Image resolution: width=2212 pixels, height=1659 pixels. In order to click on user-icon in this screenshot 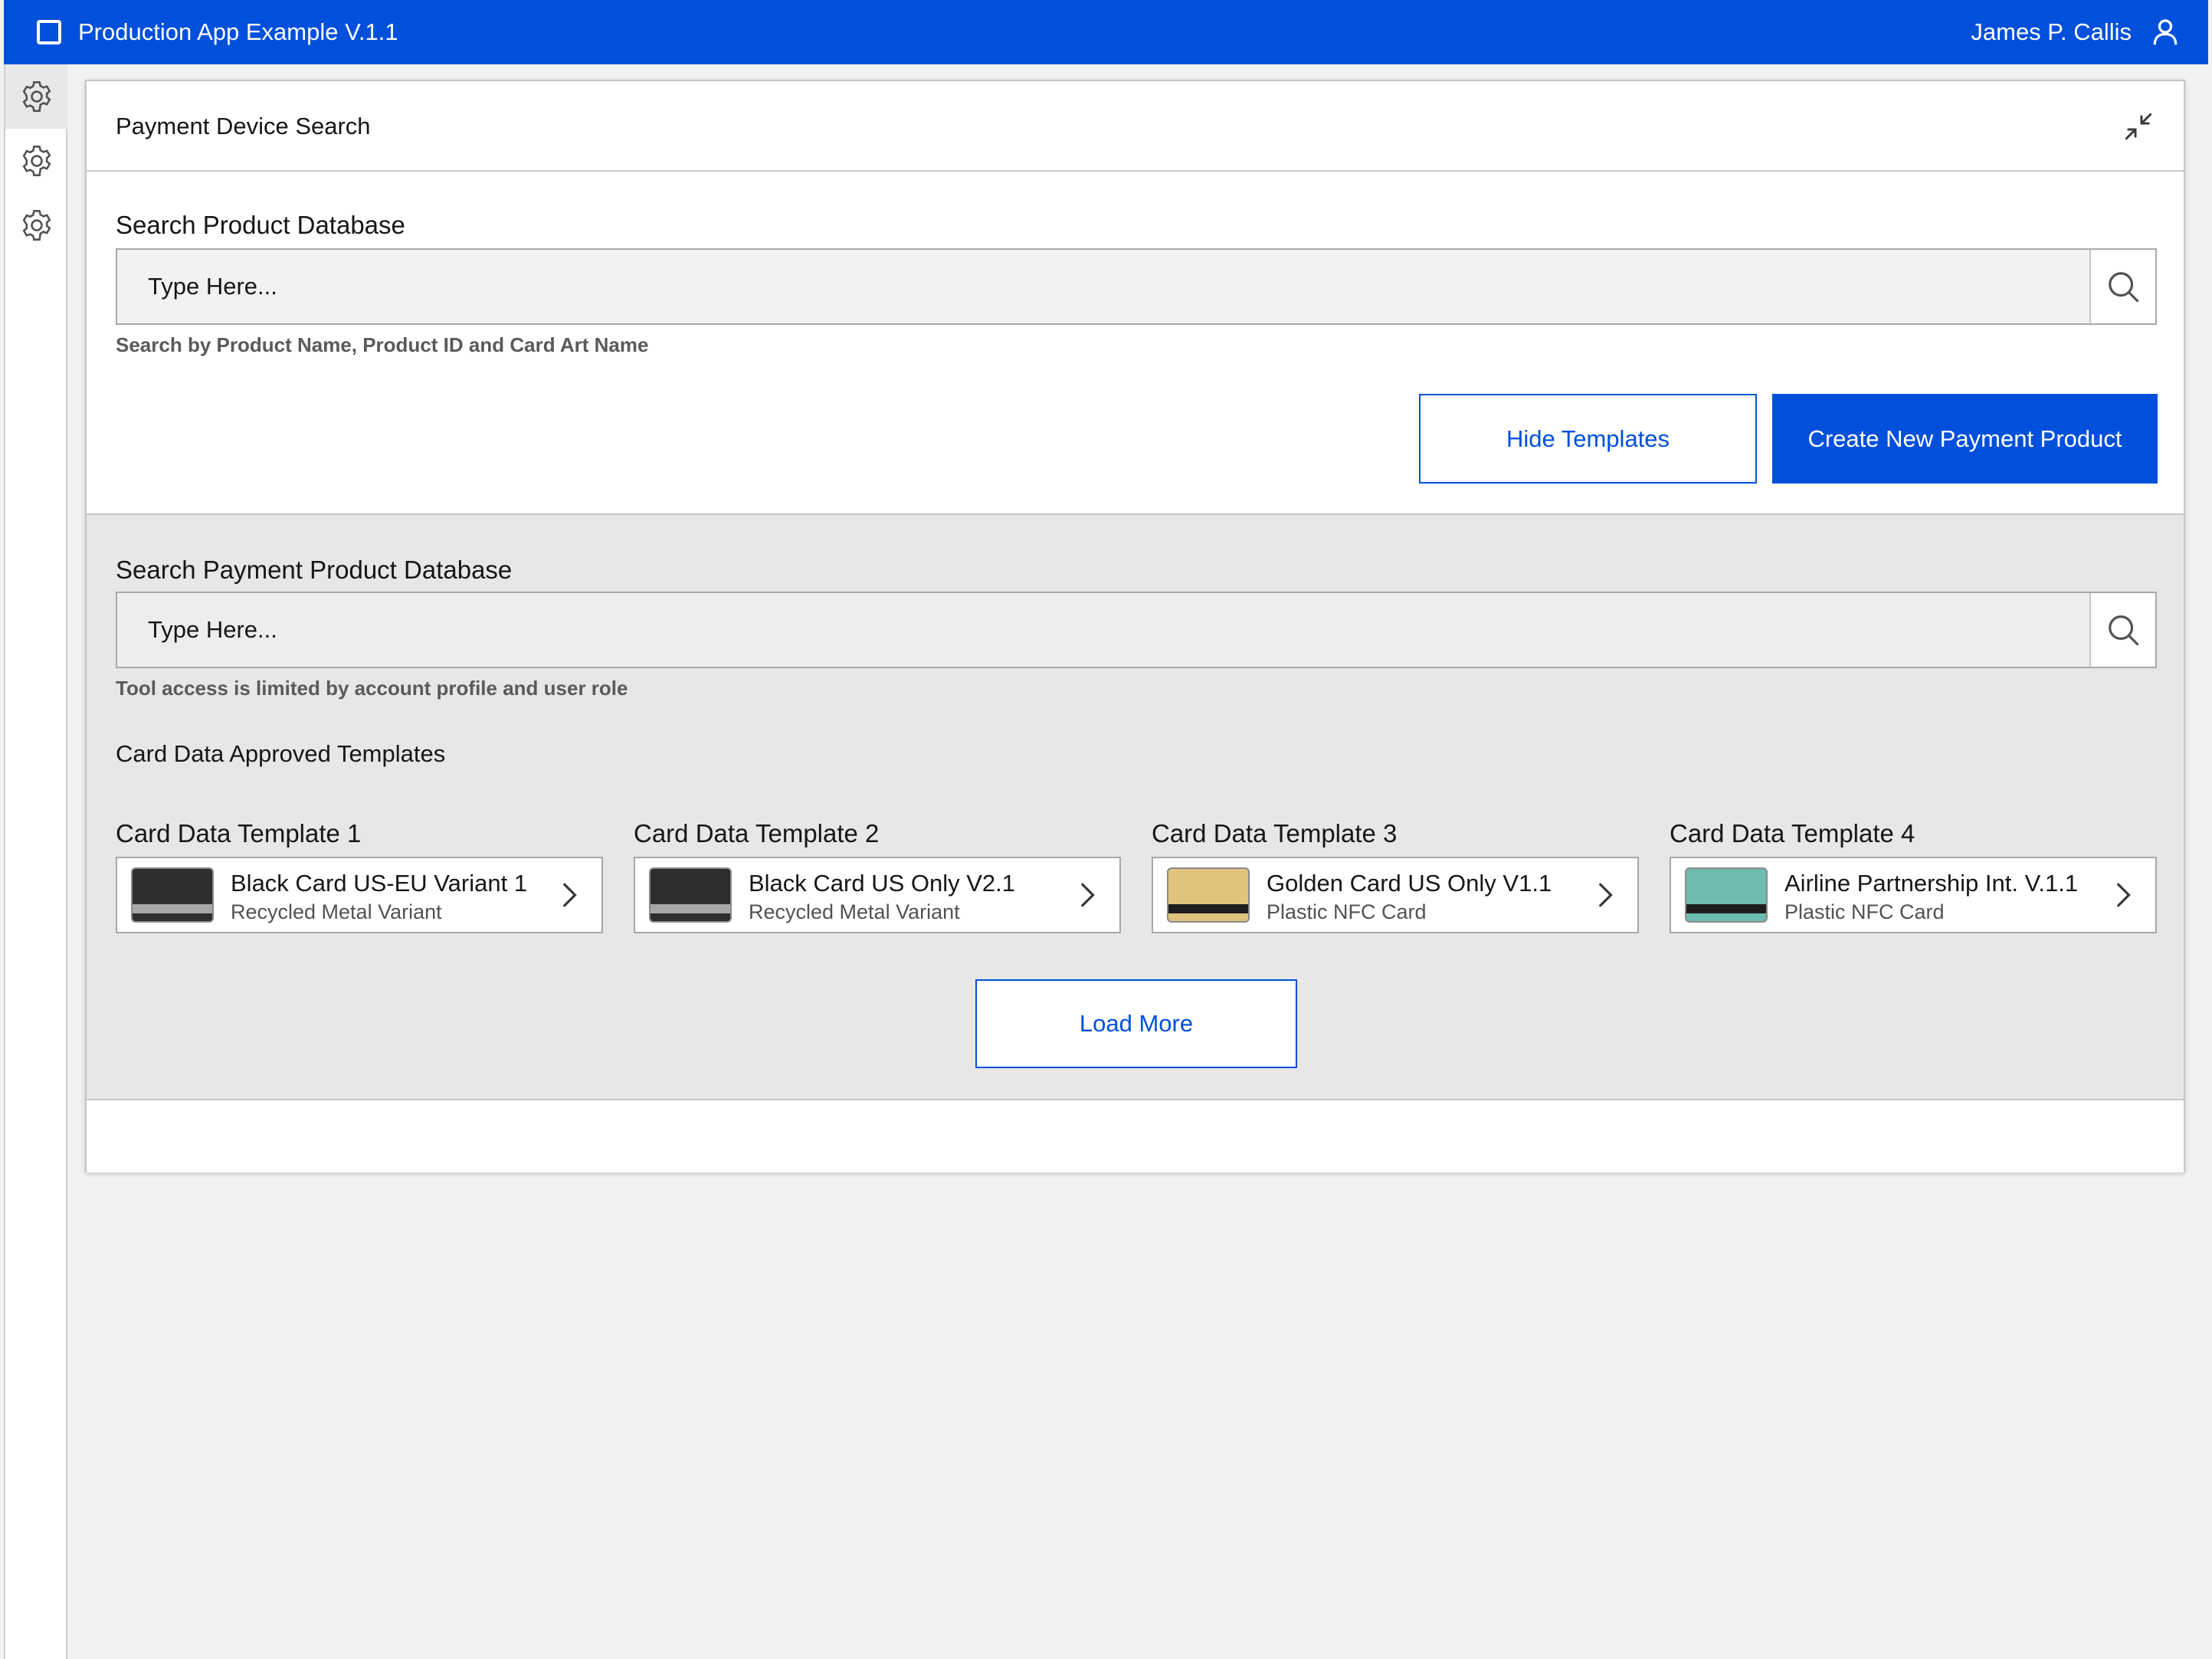, I will do `click(2165, 32)`.